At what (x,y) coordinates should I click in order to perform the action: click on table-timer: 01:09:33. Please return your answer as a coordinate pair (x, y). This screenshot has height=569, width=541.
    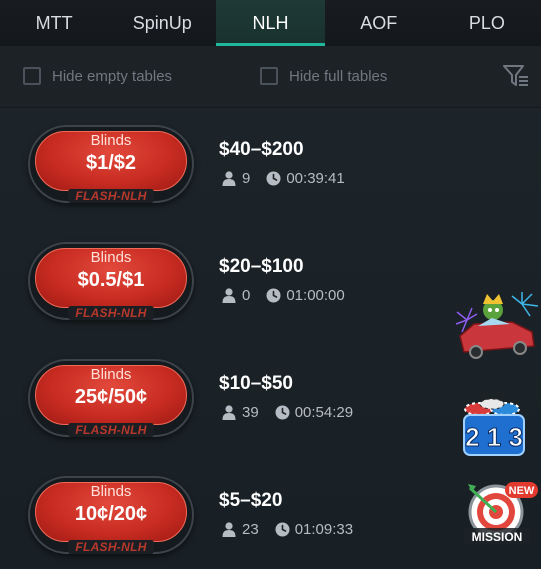
    Looking at the image, I should click on (324, 529).